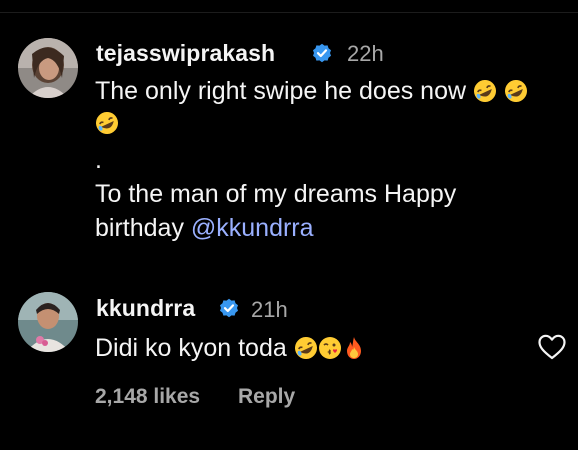  I want to click on likes-count: 2,148 likes, so click(147, 397).